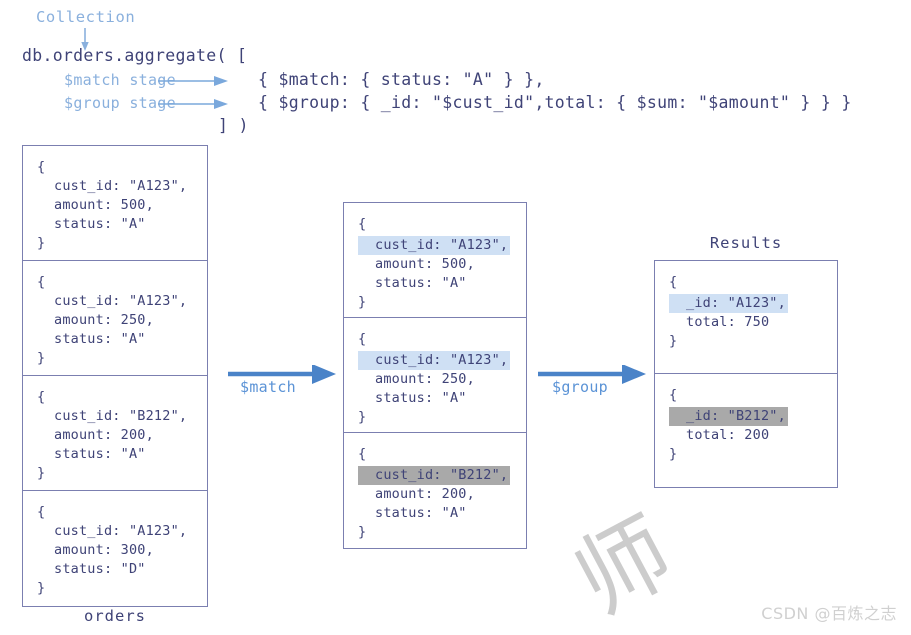  Describe the element at coordinates (746, 243) in the screenshot. I see `results-caption: Results` at that location.